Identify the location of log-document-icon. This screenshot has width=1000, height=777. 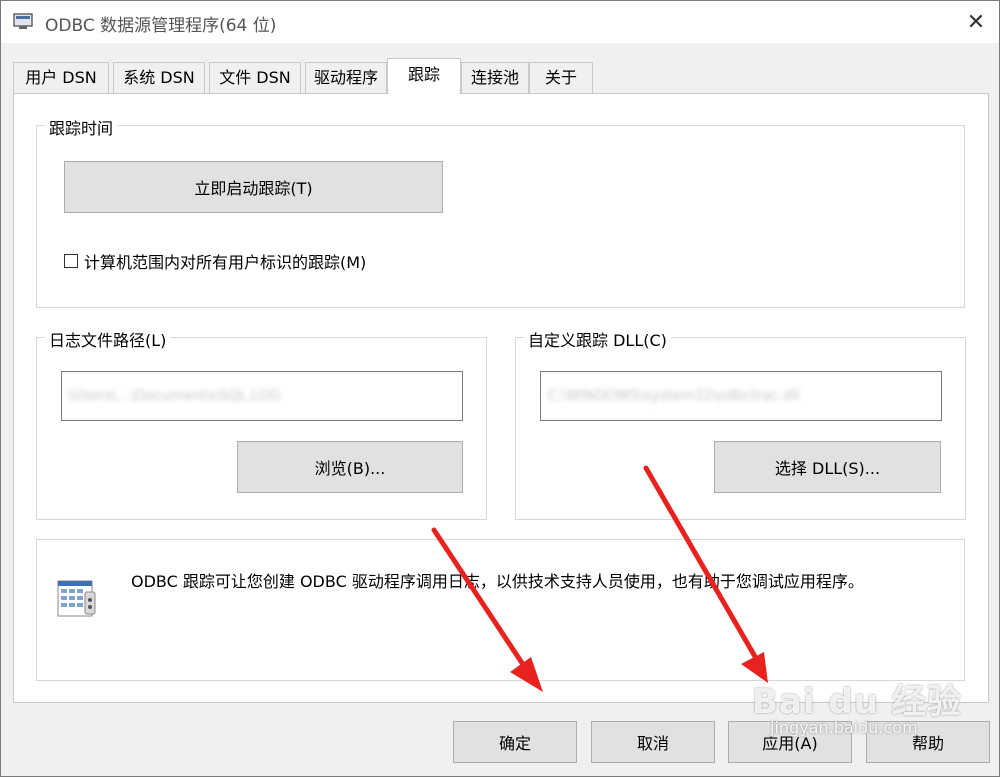
(76, 598).